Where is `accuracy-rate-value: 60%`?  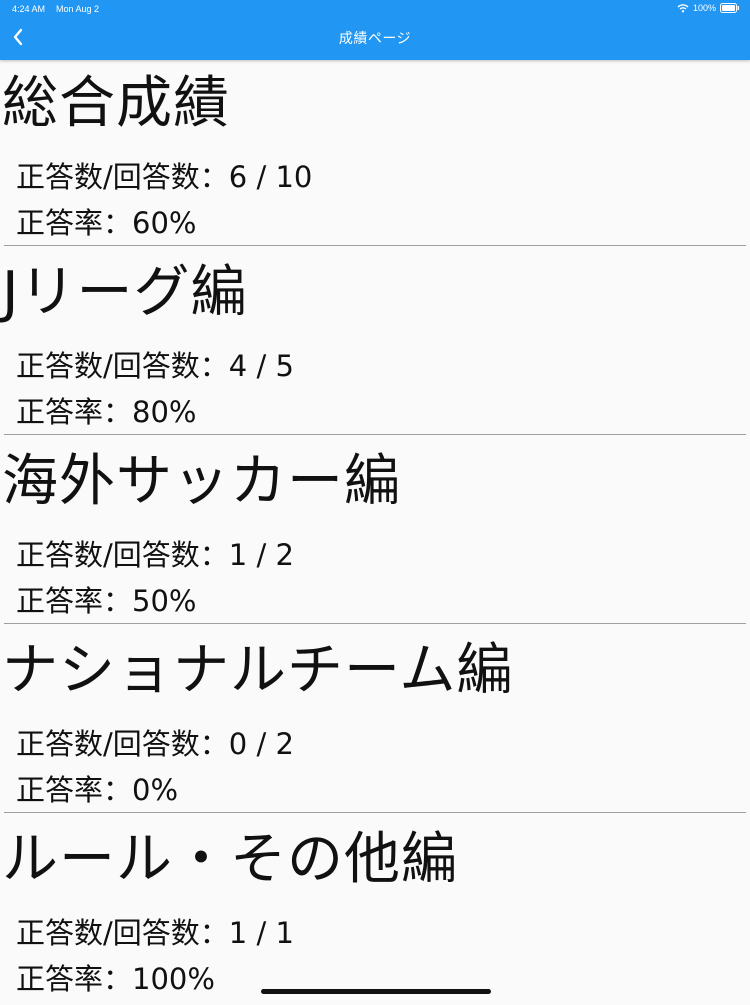
accuracy-rate-value: 60% is located at coordinates (164, 223).